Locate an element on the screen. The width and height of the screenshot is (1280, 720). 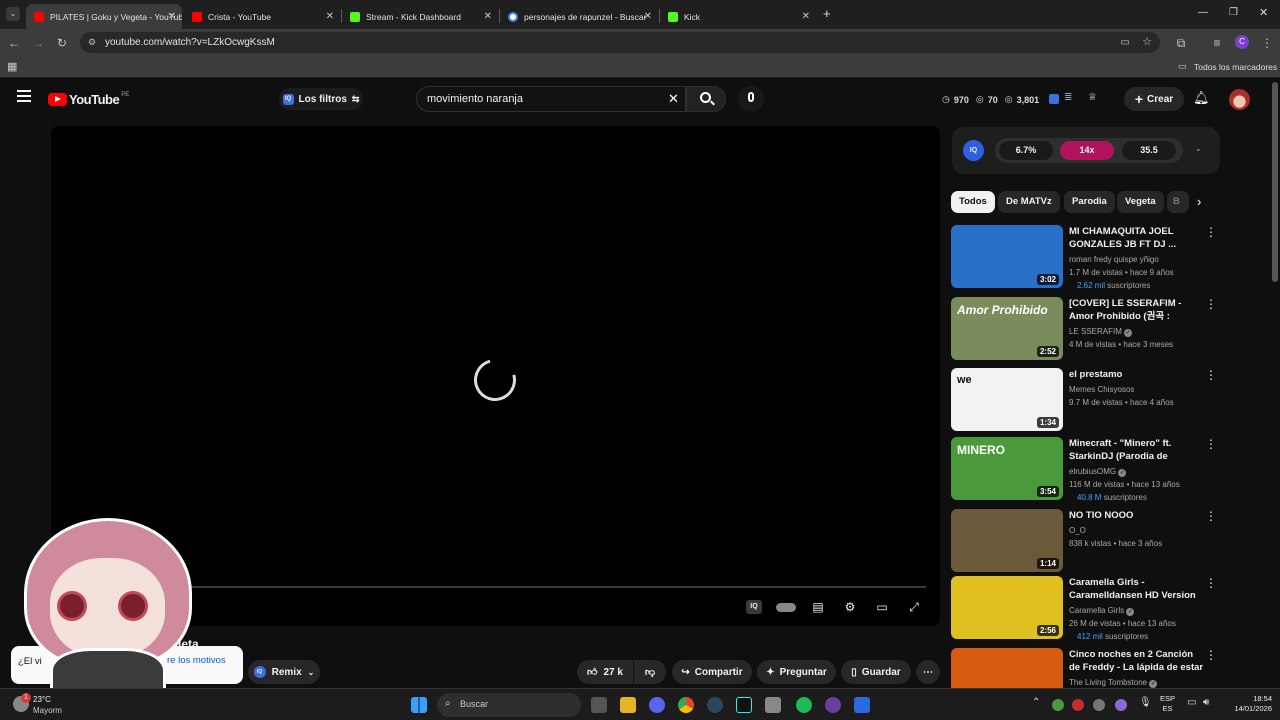
chip-from-channel: De MATVz is located at coordinates (1029, 202).